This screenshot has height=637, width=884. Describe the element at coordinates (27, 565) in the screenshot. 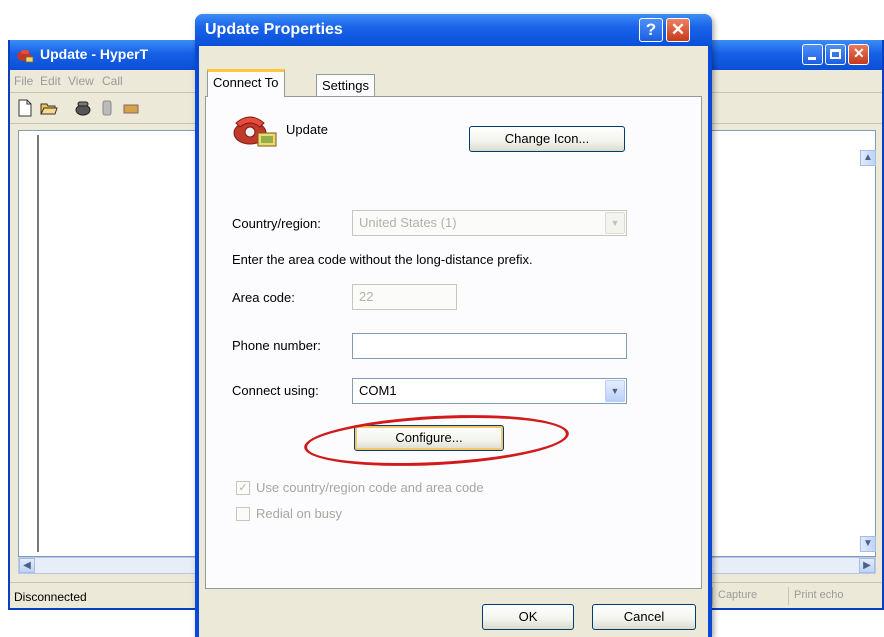

I see `scroll-left-button: ◀` at that location.